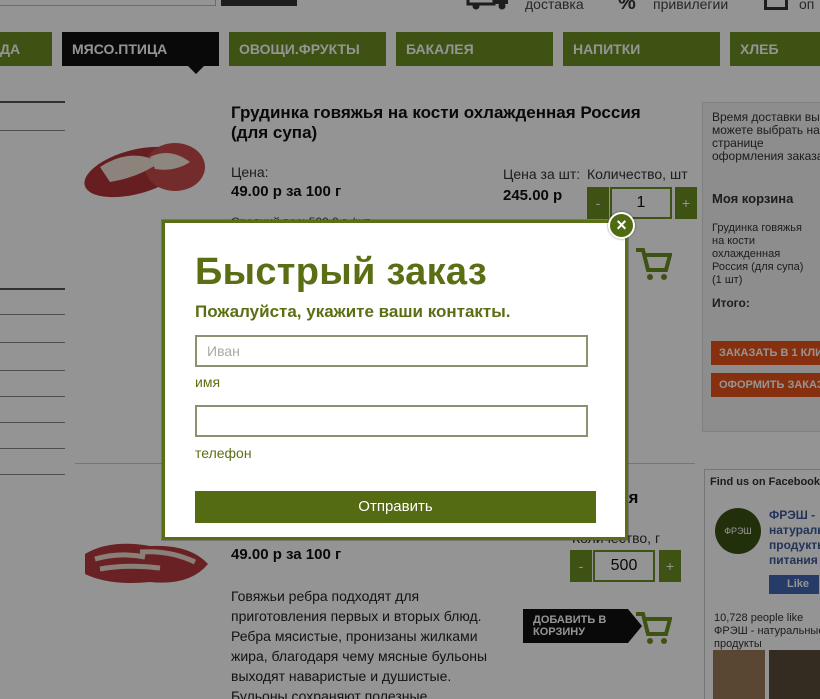 The height and width of the screenshot is (699, 820). I want to click on modal-subtitle: Пожалуйста, укажите ваши контакты., so click(353, 311).